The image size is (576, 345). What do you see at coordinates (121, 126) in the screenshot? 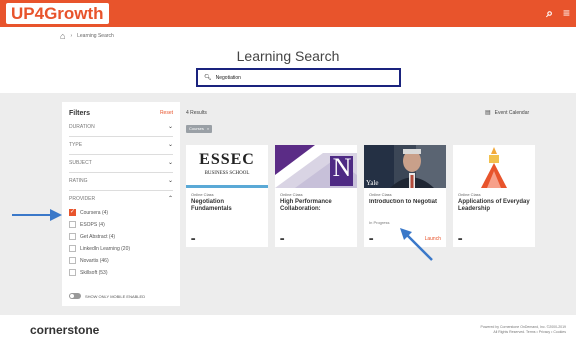
I see `facet-duration: Duration ⌄` at bounding box center [121, 126].